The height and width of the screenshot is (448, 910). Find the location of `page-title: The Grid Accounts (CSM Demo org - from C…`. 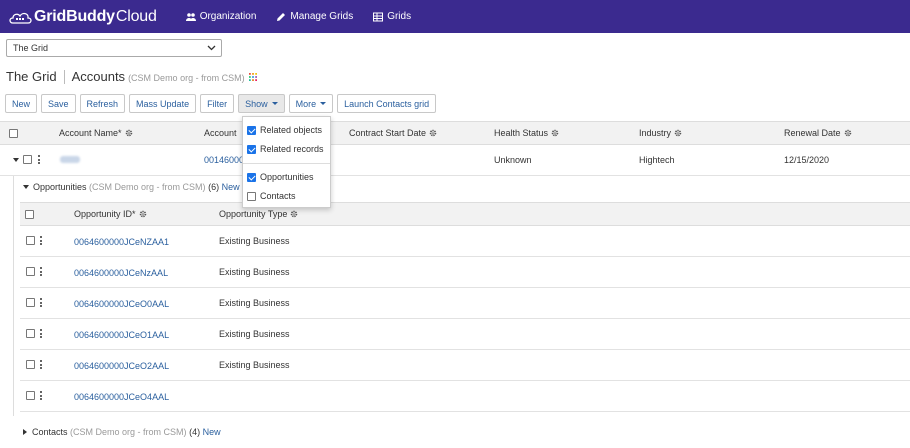

page-title: The Grid Accounts (CSM Demo org - from C… is located at coordinates (131, 76).